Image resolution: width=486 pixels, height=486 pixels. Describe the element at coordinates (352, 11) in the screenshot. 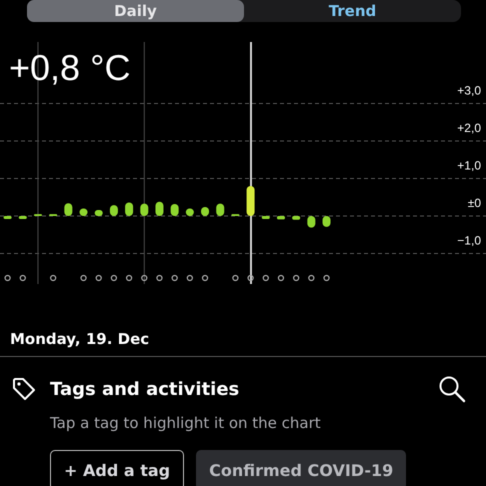

I see `tab: Trend` at that location.